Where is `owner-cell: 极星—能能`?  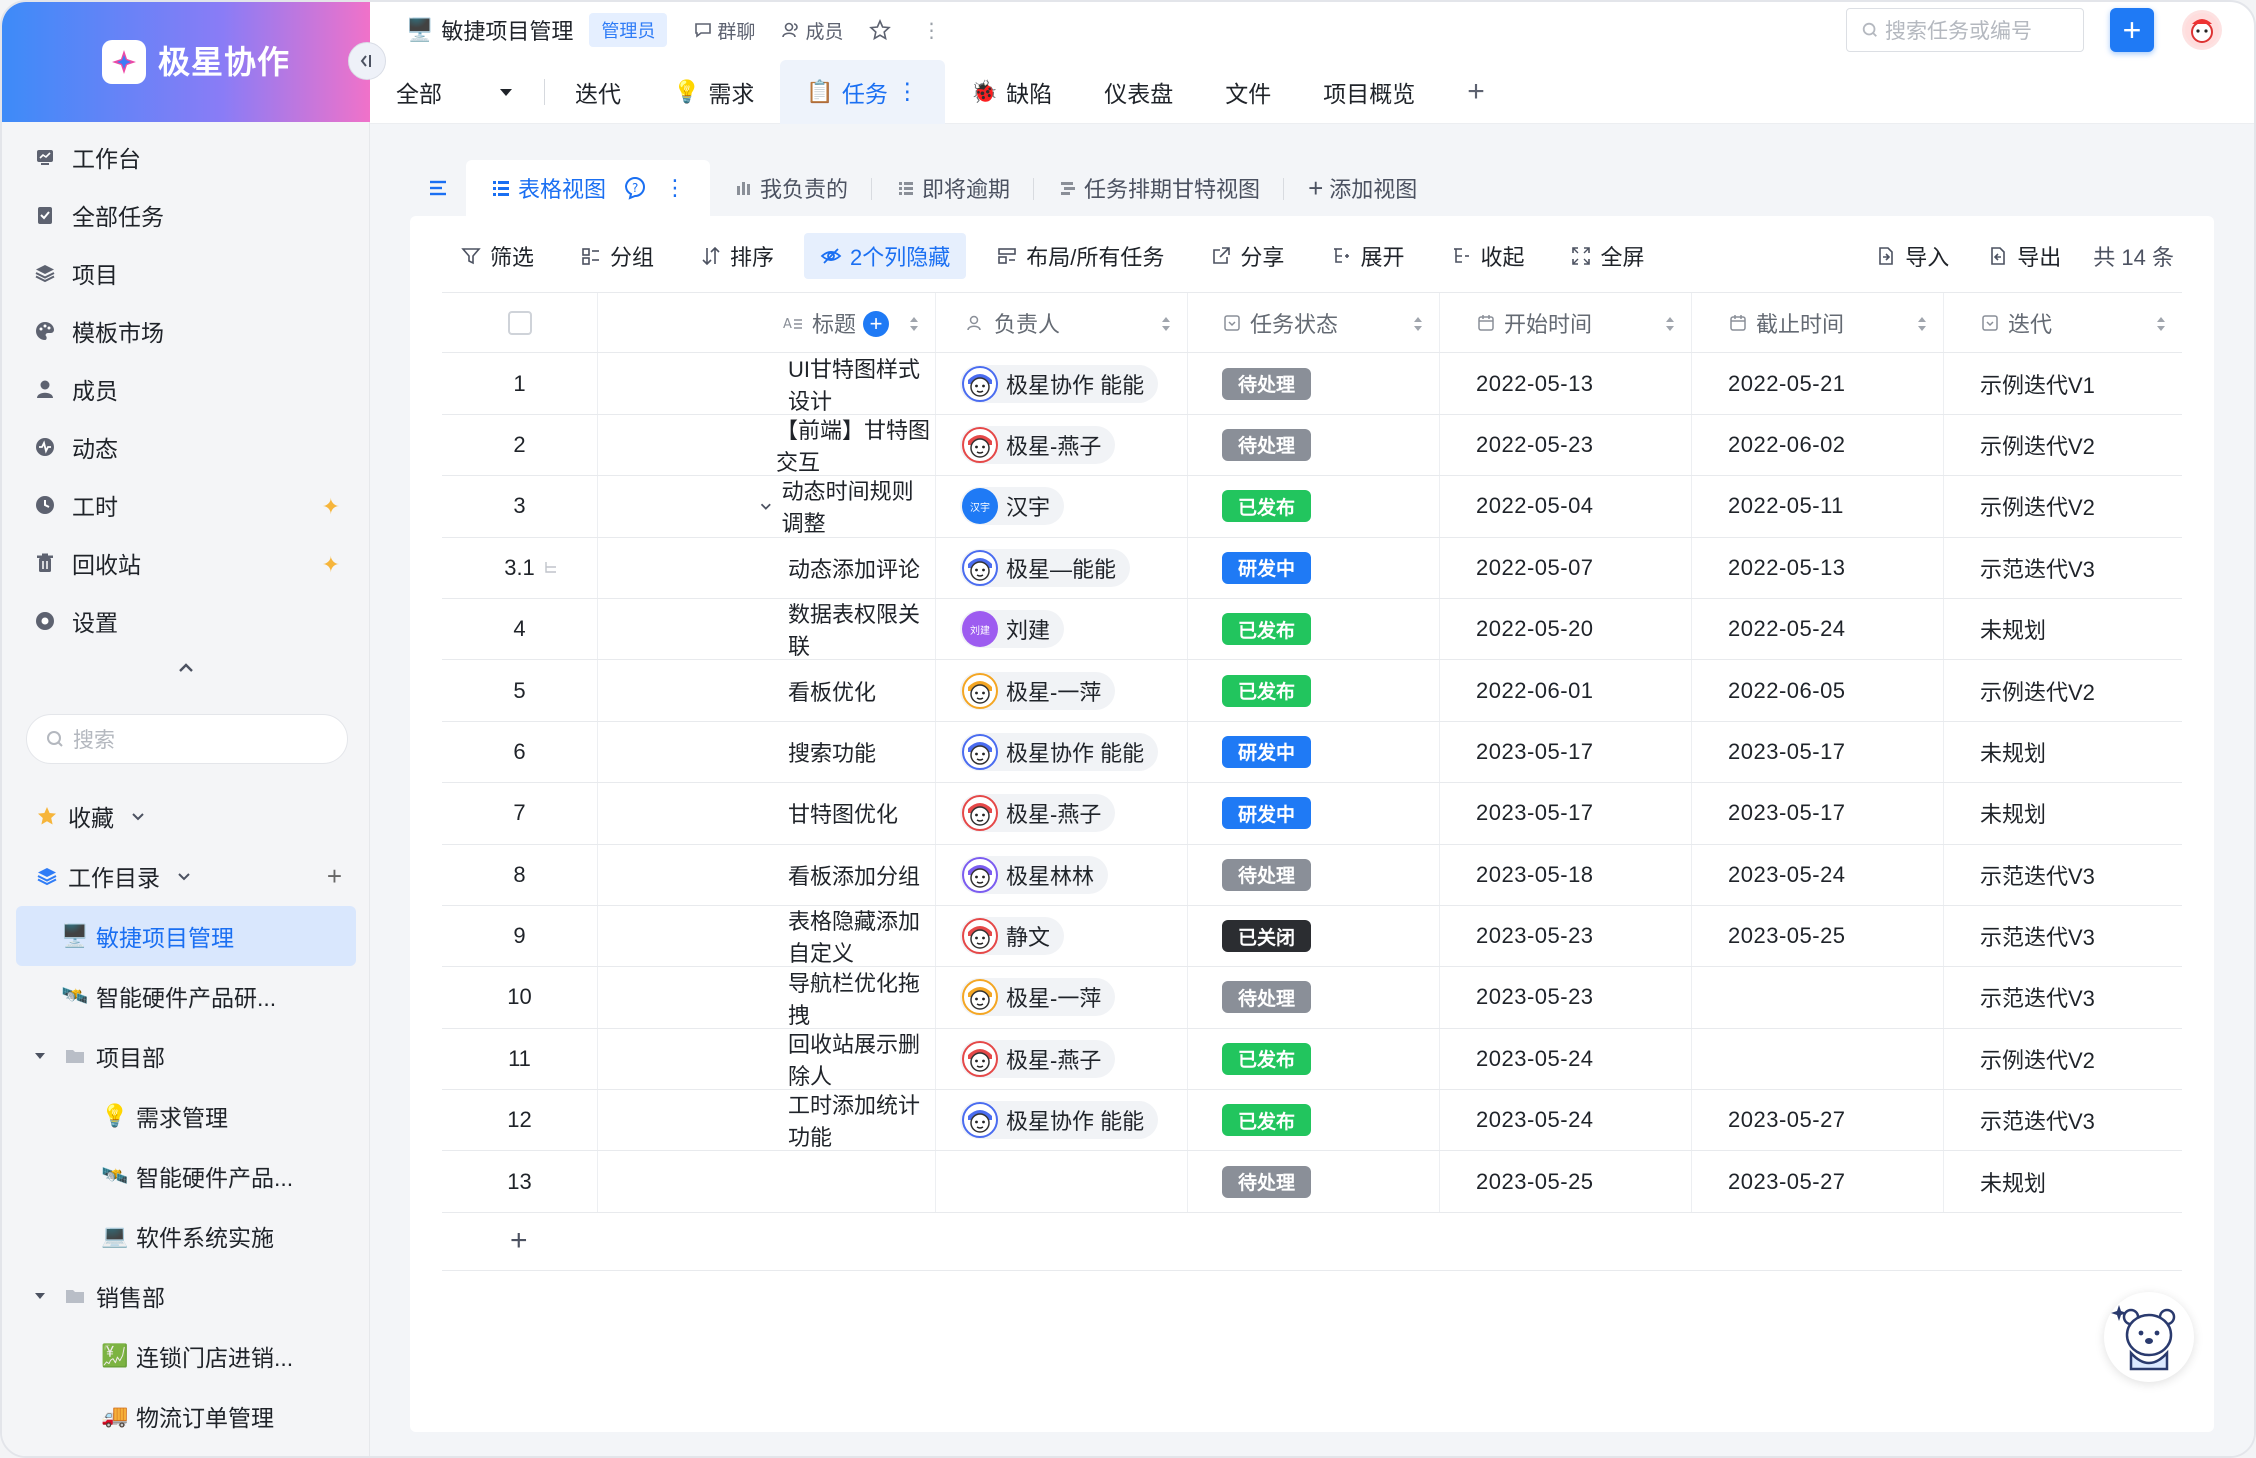
owner-cell: 极星—能能 is located at coordinates (1062, 567).